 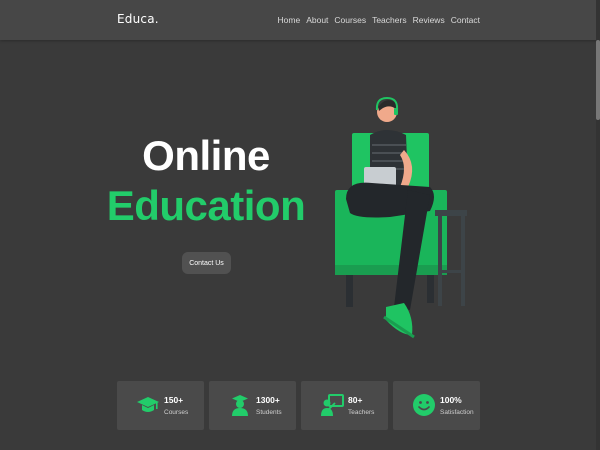 I want to click on stat-card-satisfaction: 100% Satisfaction, so click(x=436, y=405).